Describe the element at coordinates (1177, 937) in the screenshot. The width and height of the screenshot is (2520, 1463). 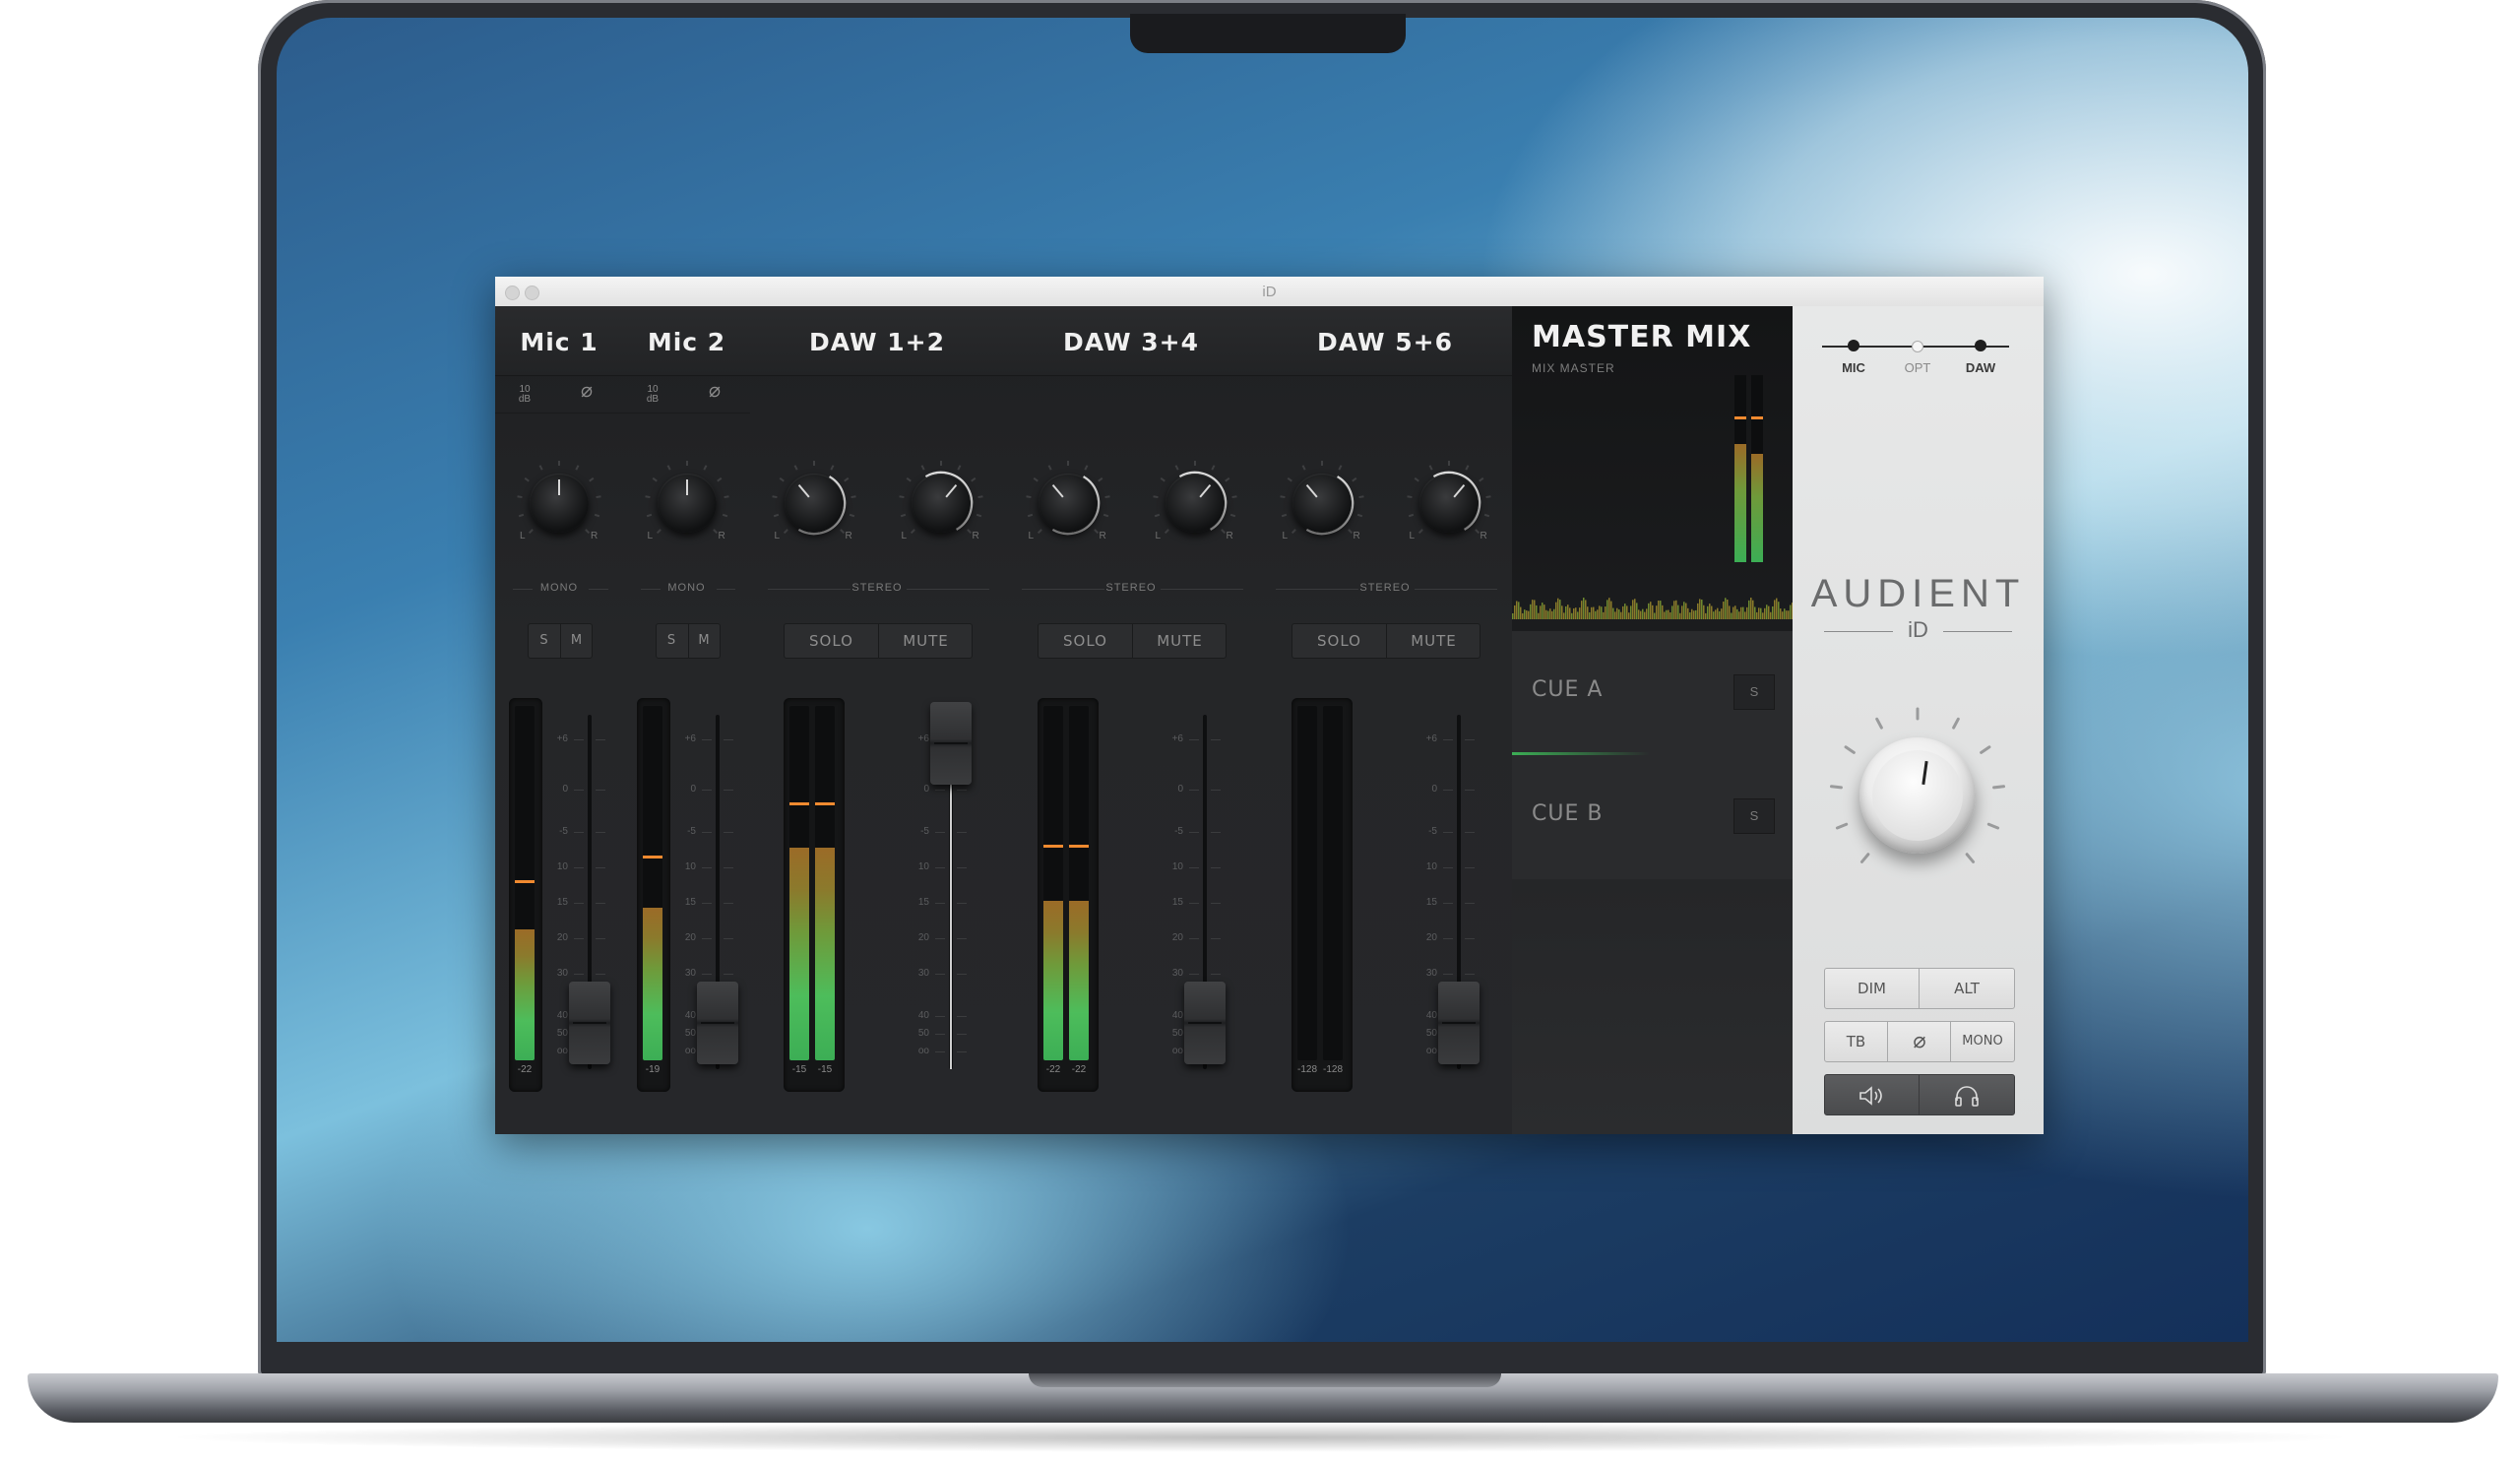
I see `fader-scale-label: 20` at that location.